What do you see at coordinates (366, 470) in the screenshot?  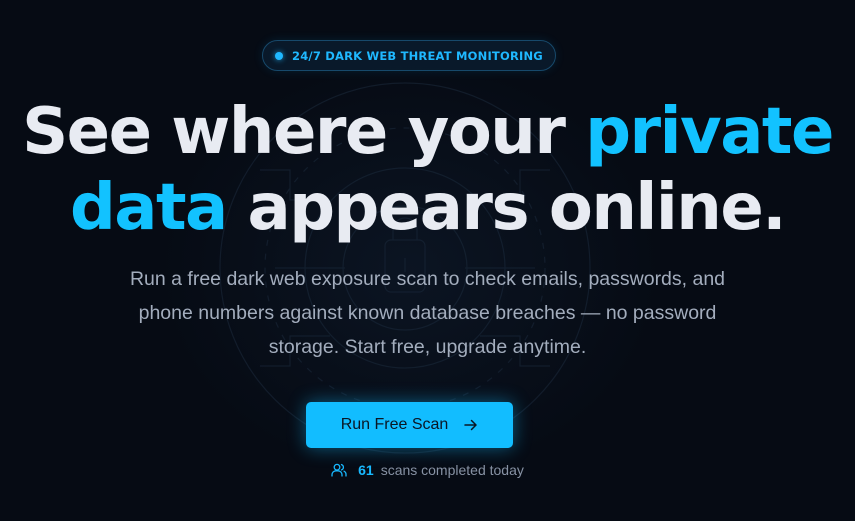 I see `scan-count-value: 61` at bounding box center [366, 470].